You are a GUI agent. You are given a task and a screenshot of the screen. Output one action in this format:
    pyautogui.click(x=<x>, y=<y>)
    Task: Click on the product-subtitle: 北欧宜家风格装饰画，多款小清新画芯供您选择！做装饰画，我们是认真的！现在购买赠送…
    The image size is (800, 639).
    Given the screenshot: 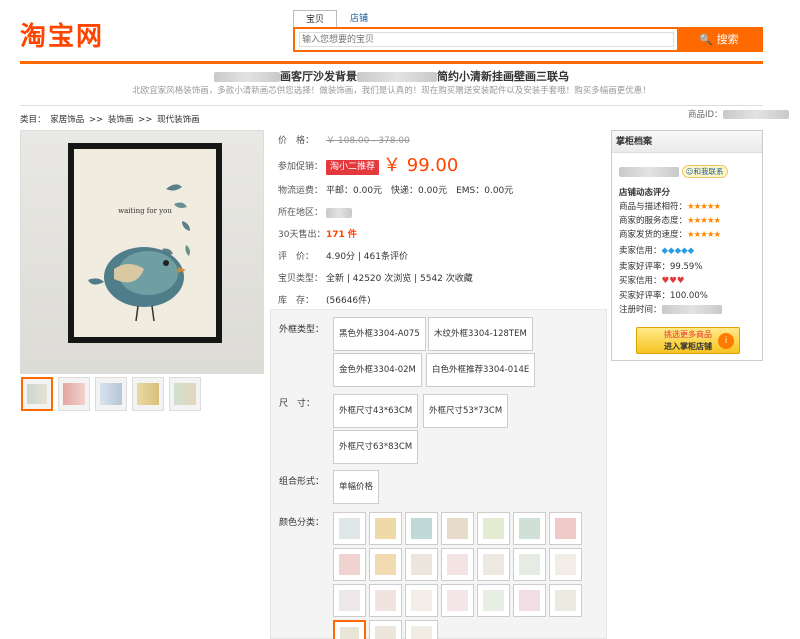 What is the action you would take?
    pyautogui.click(x=391, y=91)
    